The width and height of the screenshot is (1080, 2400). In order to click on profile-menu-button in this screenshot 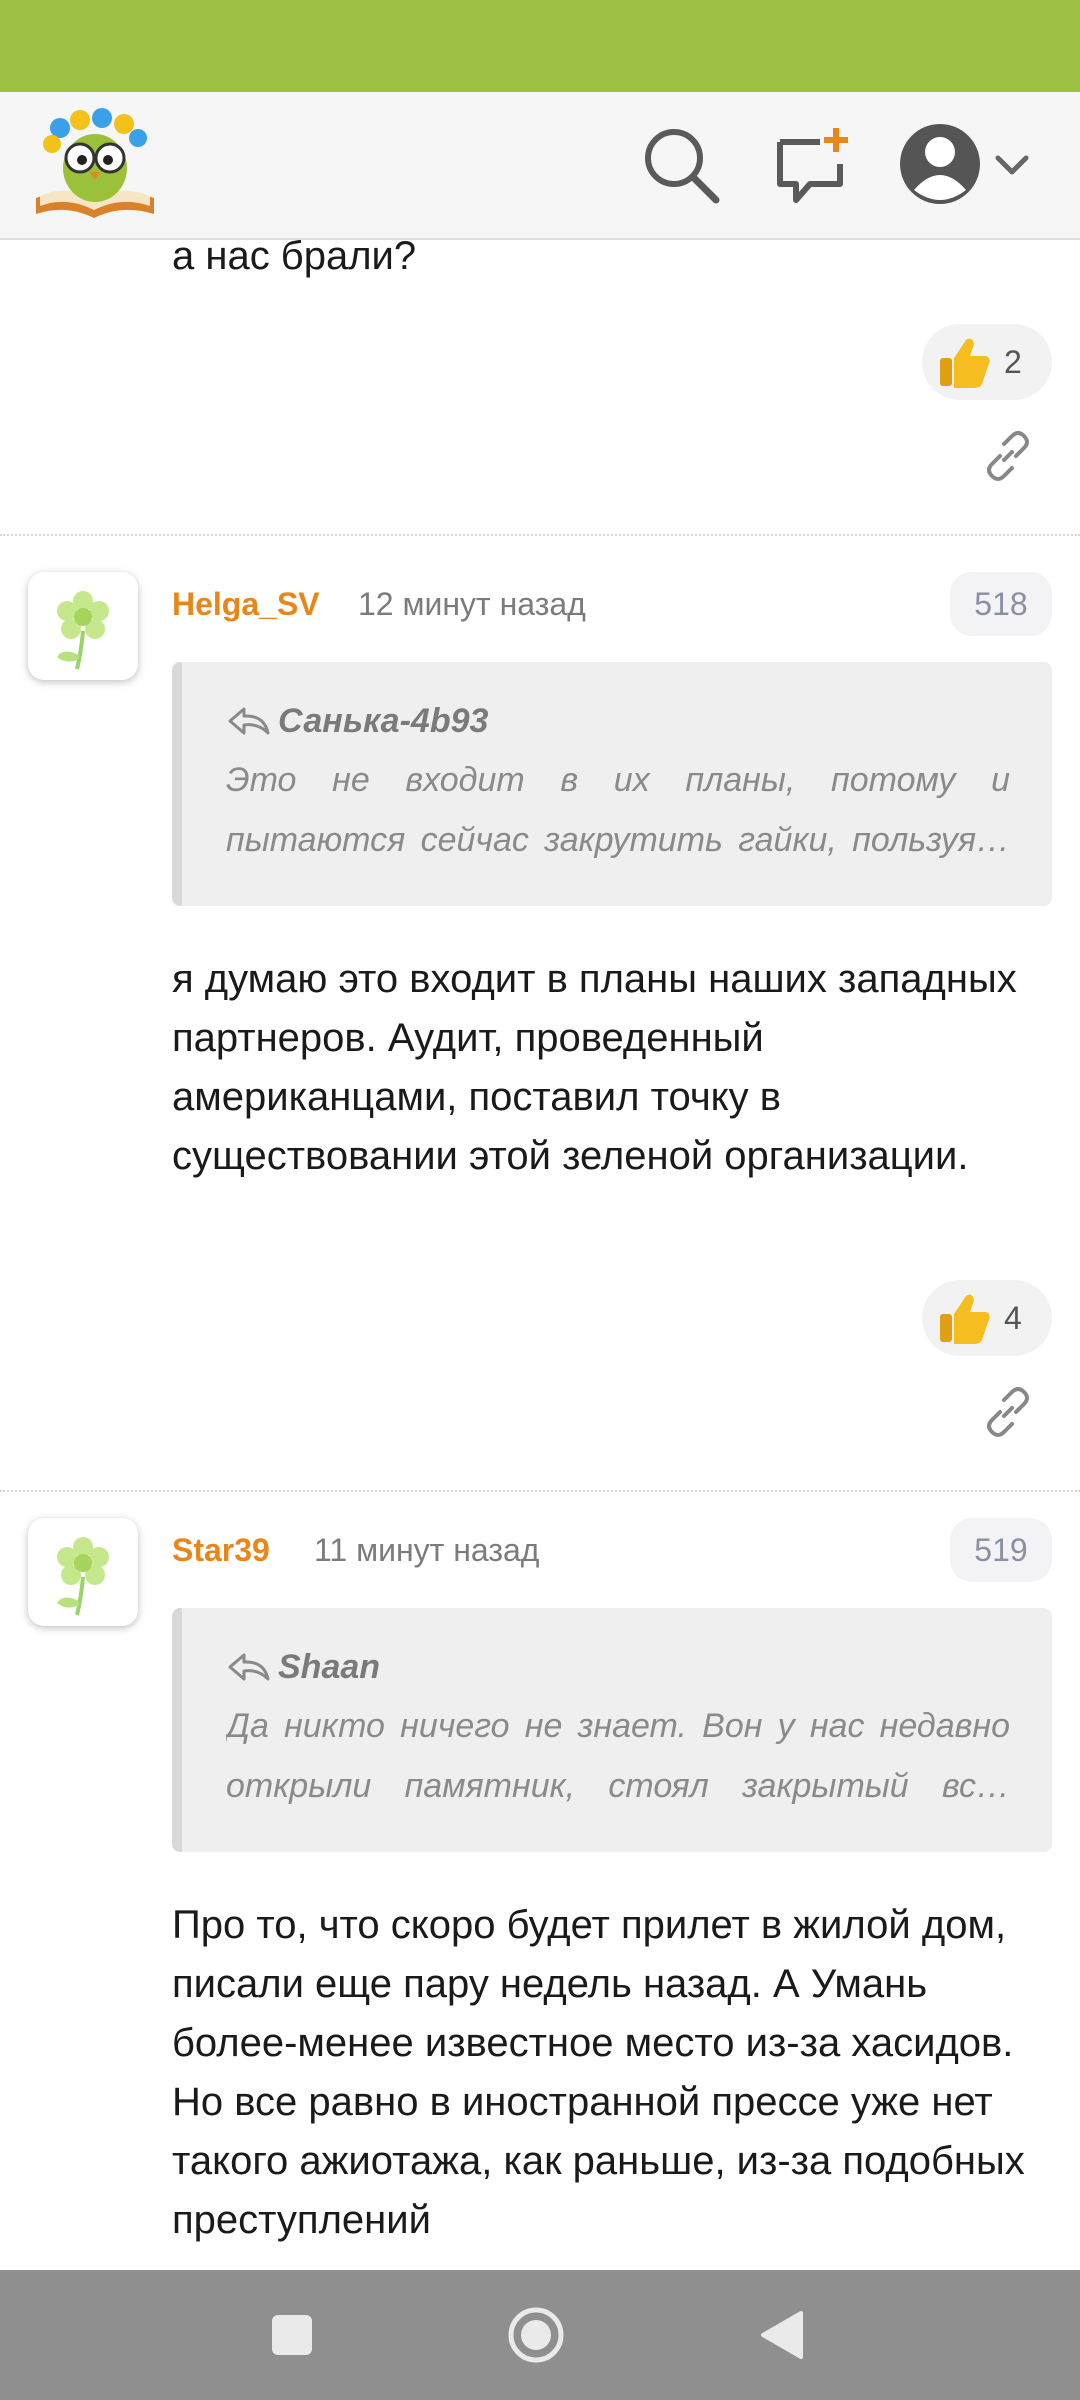, I will do `click(973, 166)`.